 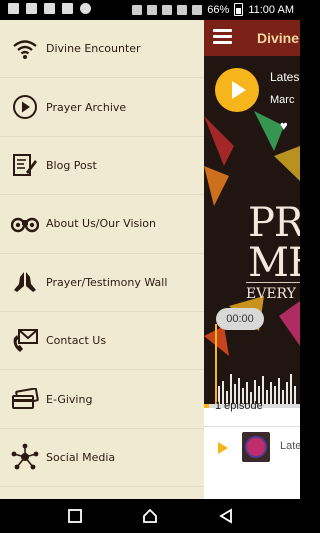 I want to click on system-icons: 66% 11:00 AM, so click(x=213, y=9).